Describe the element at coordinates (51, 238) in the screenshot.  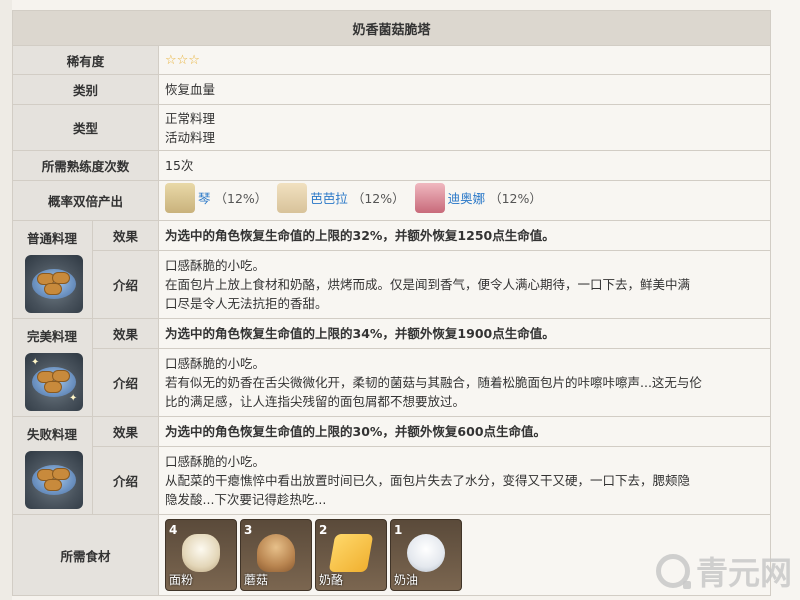
I see `dish-name: 普通料理` at that location.